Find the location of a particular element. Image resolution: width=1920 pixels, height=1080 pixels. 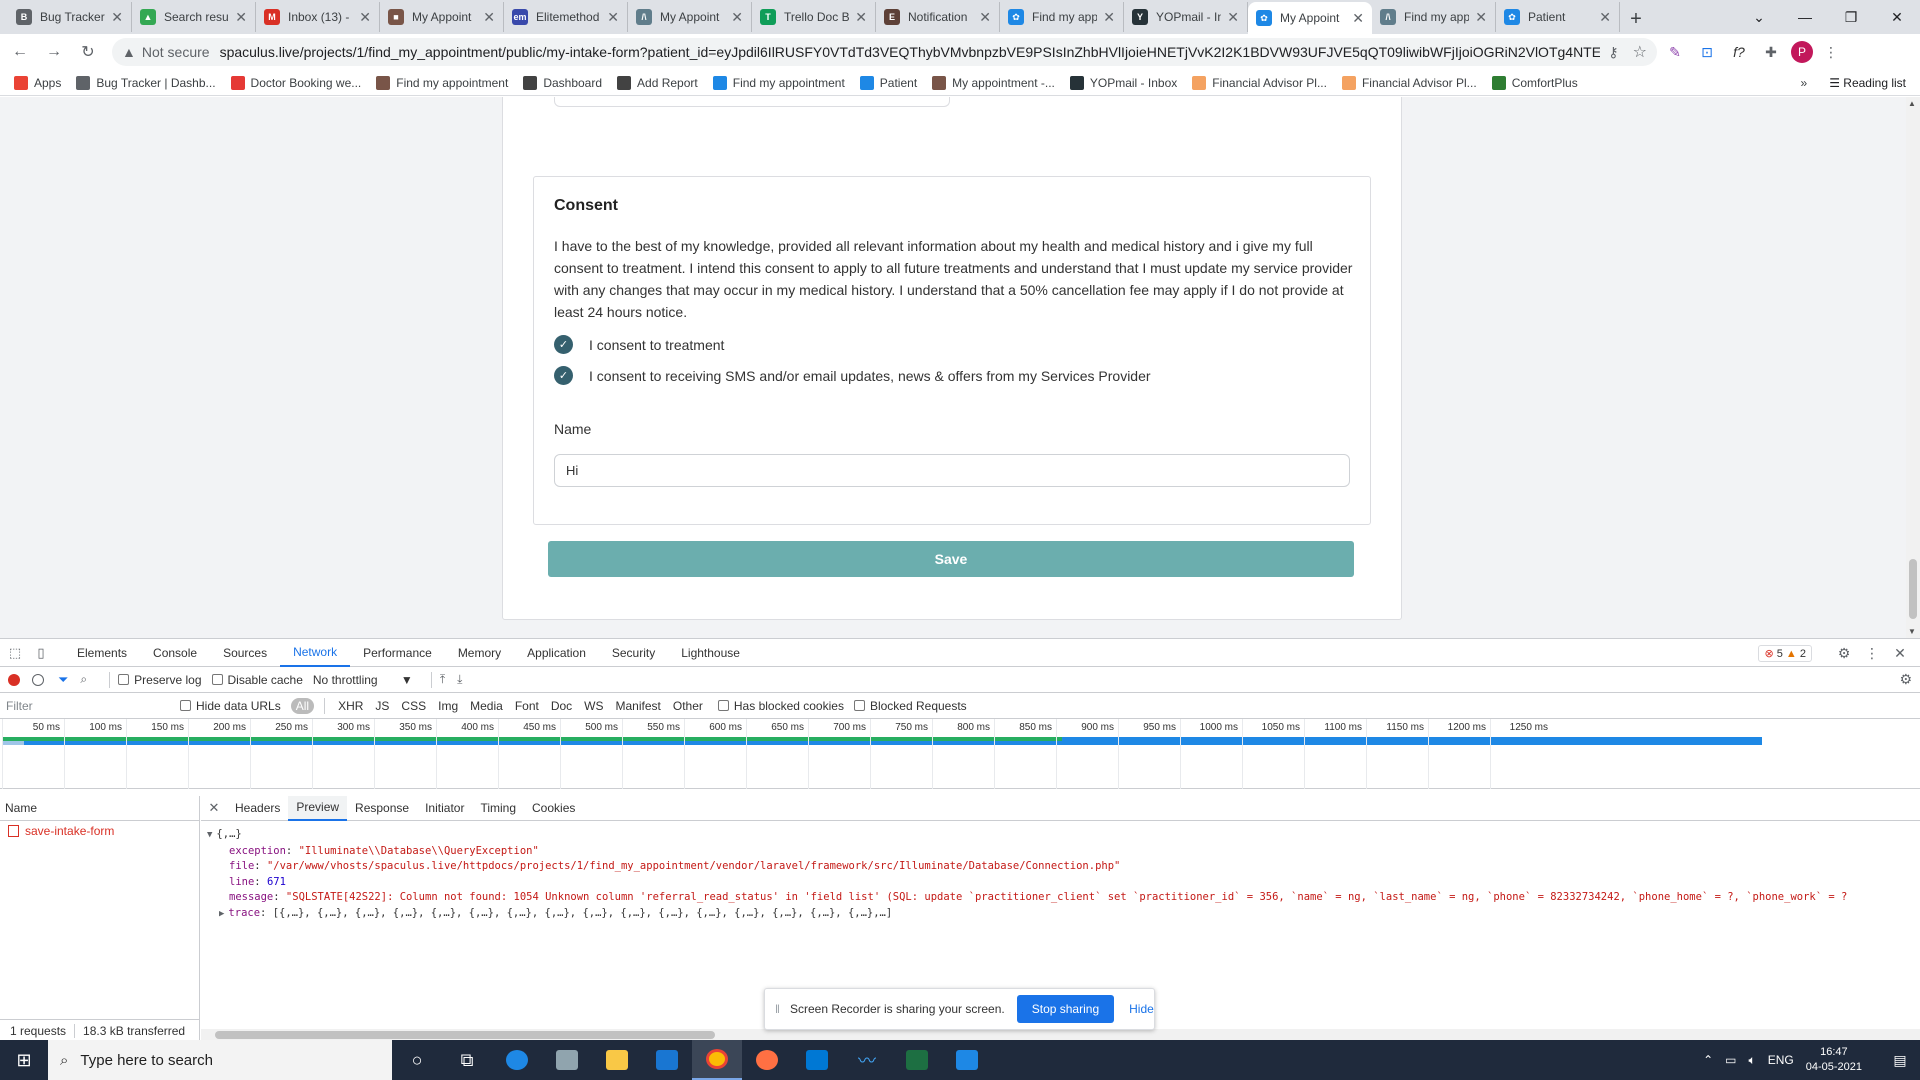

export-har-icon: ⤓ is located at coordinates (459, 679).